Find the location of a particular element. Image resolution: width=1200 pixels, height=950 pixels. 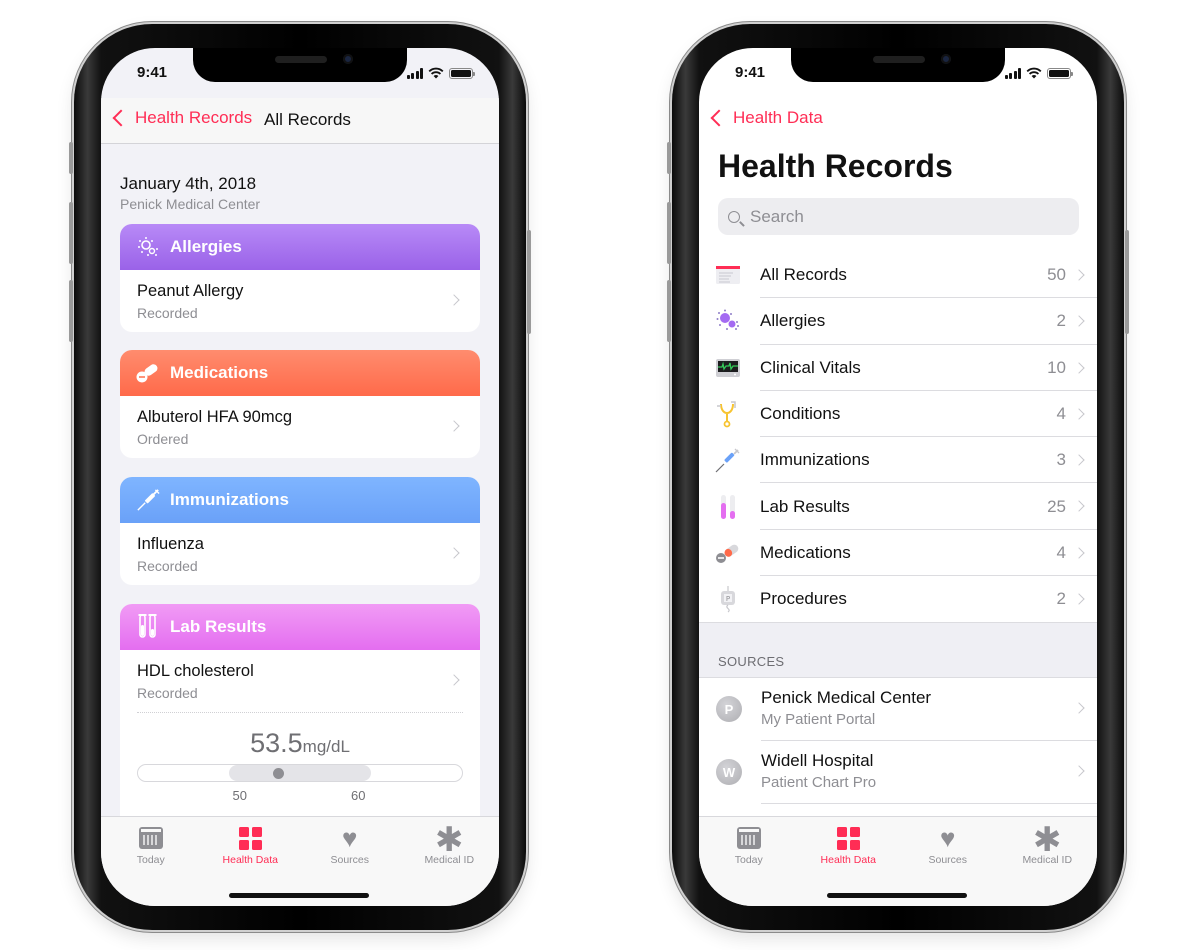

search-input: Search is located at coordinates (898, 216).